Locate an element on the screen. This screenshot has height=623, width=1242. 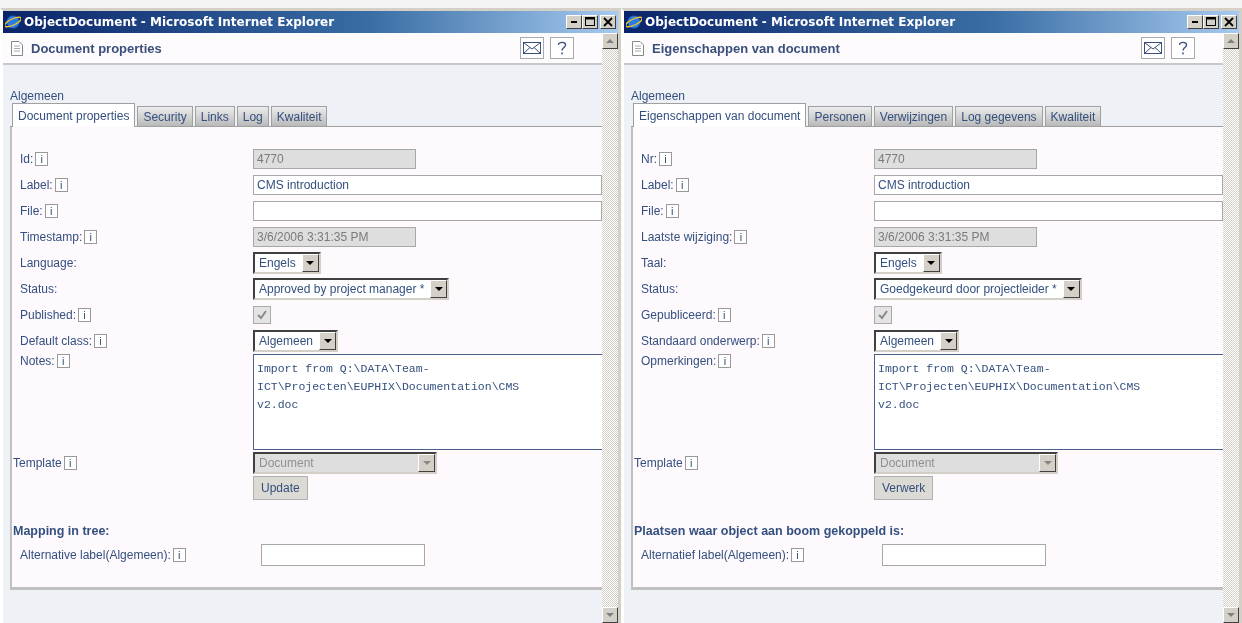
tab: Log gegevens is located at coordinates (999, 116).